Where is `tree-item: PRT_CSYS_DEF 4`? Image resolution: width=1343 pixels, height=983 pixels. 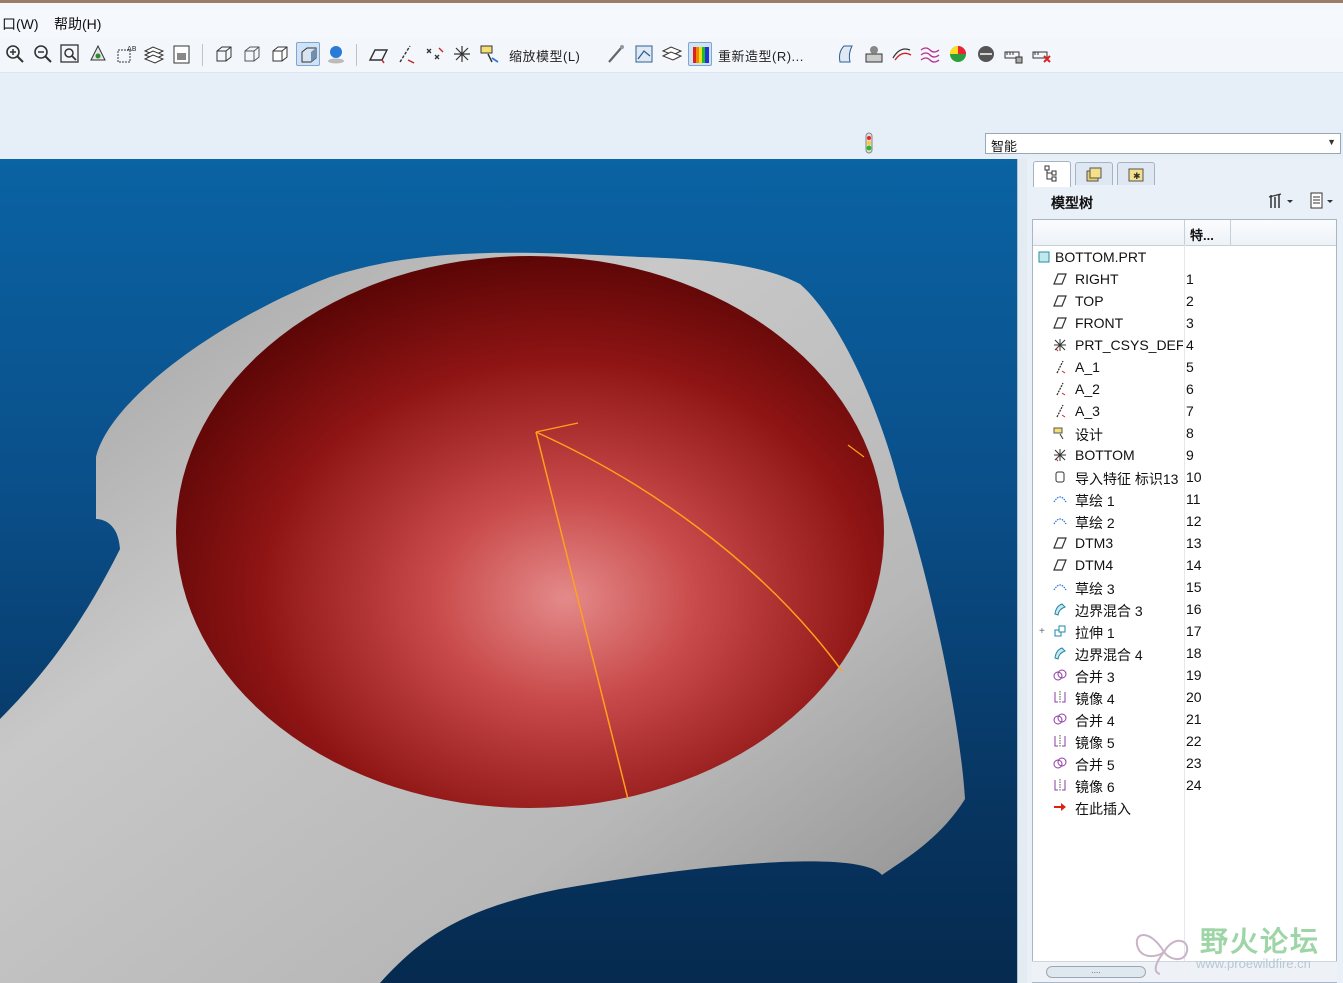
tree-item: PRT_CSYS_DEF 4 is located at coordinates (1184, 345).